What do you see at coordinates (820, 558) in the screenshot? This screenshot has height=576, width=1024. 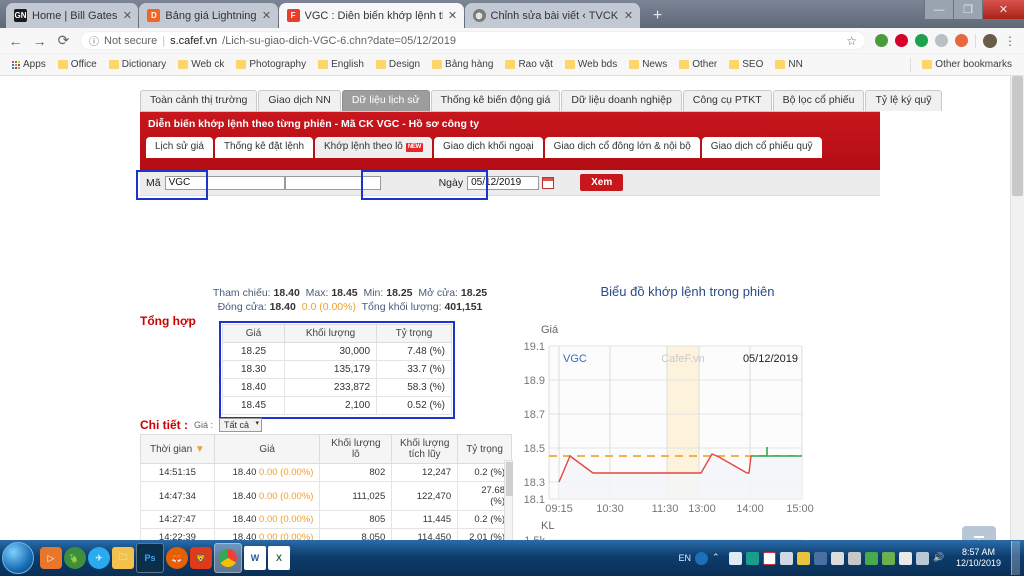 I see `display-icon` at bounding box center [820, 558].